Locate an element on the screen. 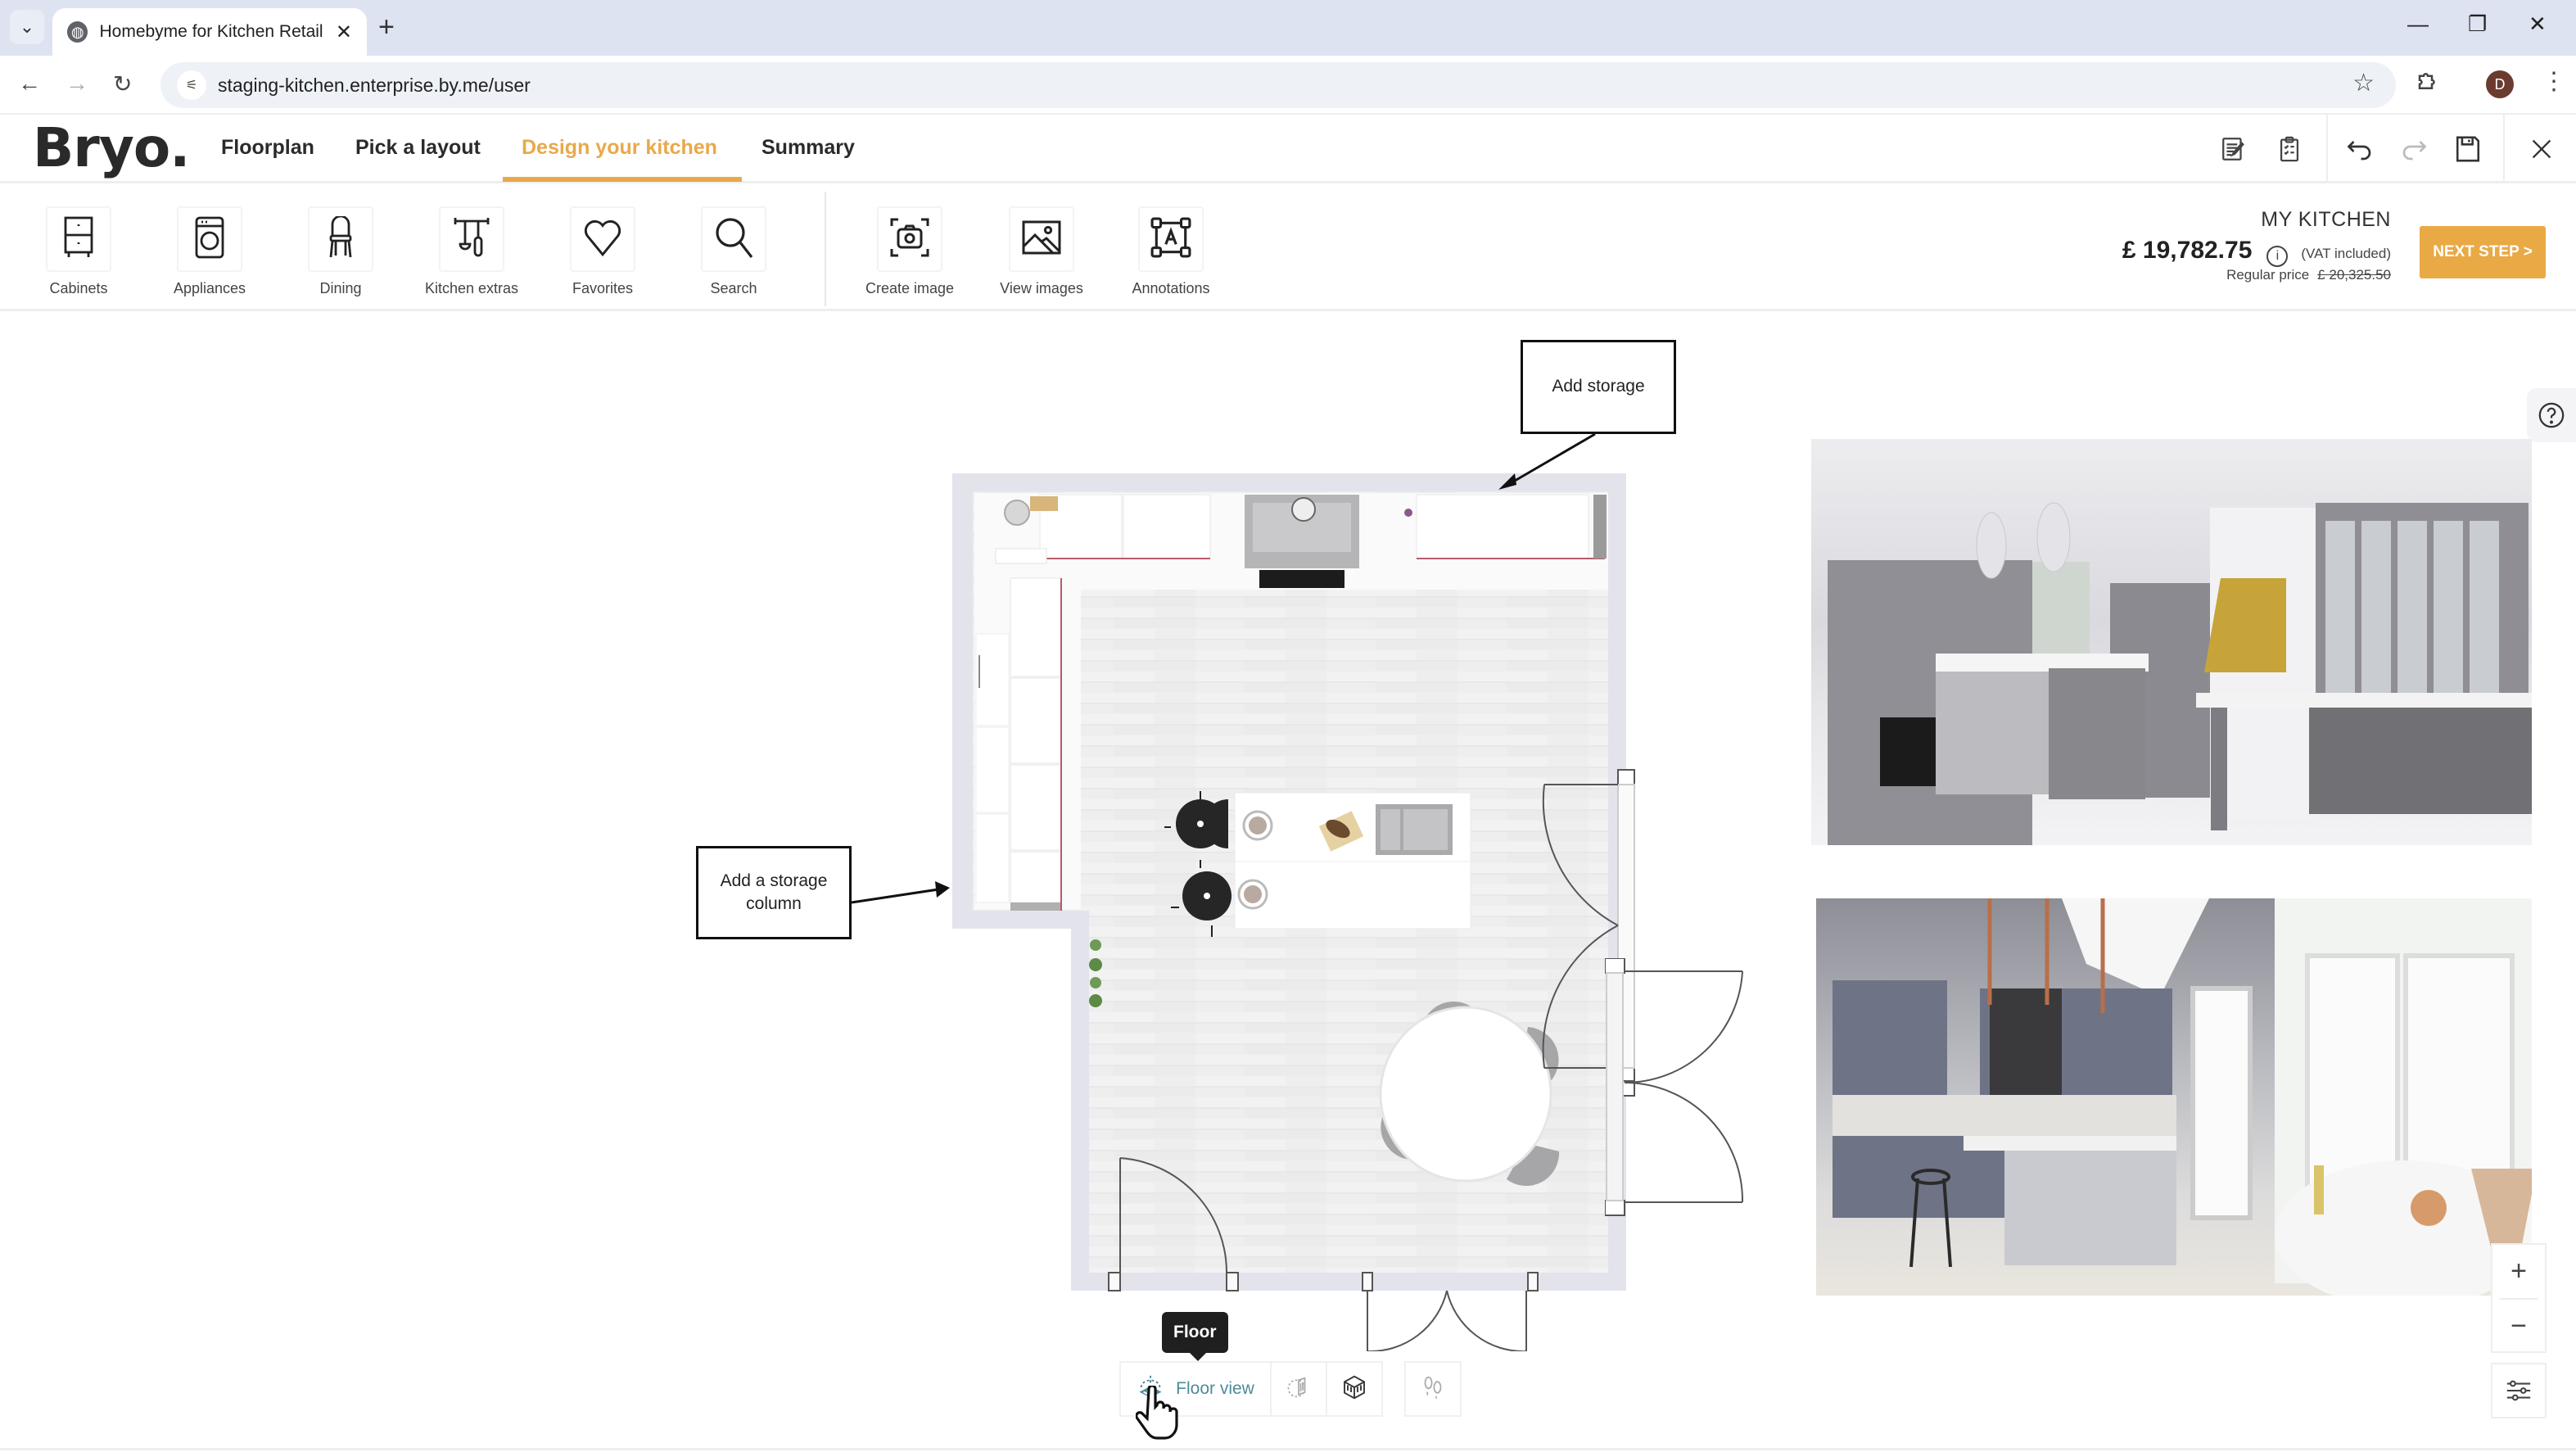 The width and height of the screenshot is (2576, 1452). reload-button: ↻ is located at coordinates (122, 83).